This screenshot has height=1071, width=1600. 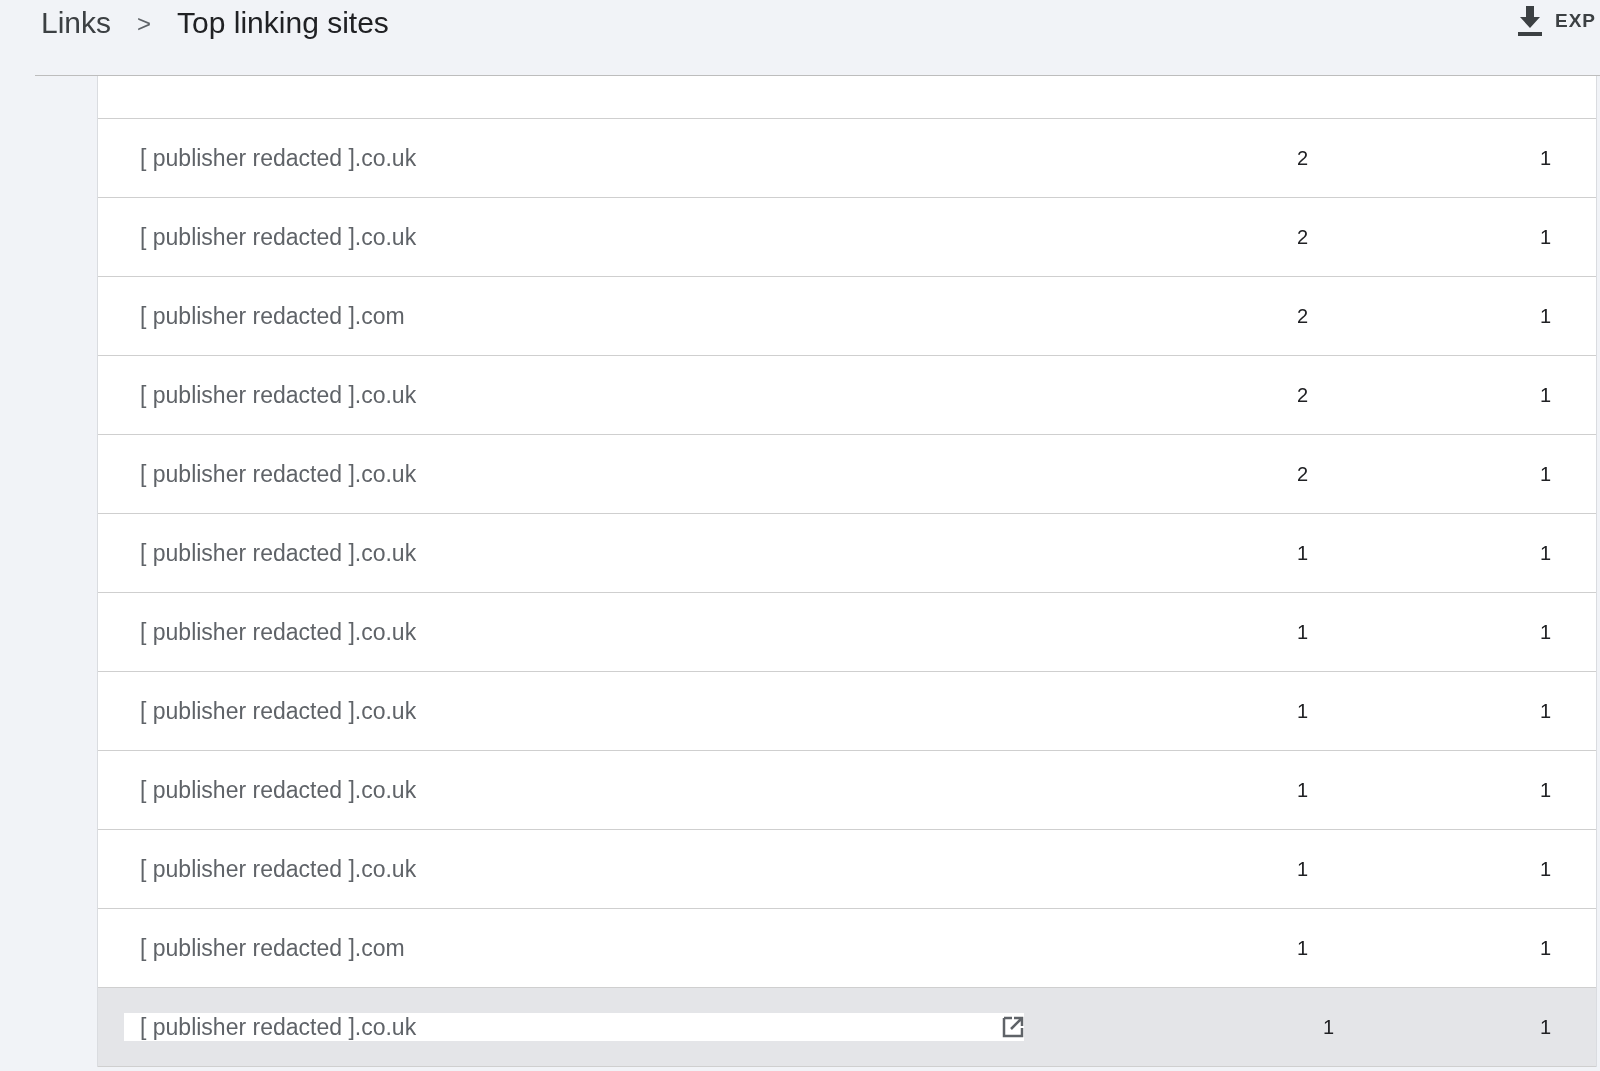 What do you see at coordinates (76, 23) in the screenshot?
I see `breadcrumb-link: Links` at bounding box center [76, 23].